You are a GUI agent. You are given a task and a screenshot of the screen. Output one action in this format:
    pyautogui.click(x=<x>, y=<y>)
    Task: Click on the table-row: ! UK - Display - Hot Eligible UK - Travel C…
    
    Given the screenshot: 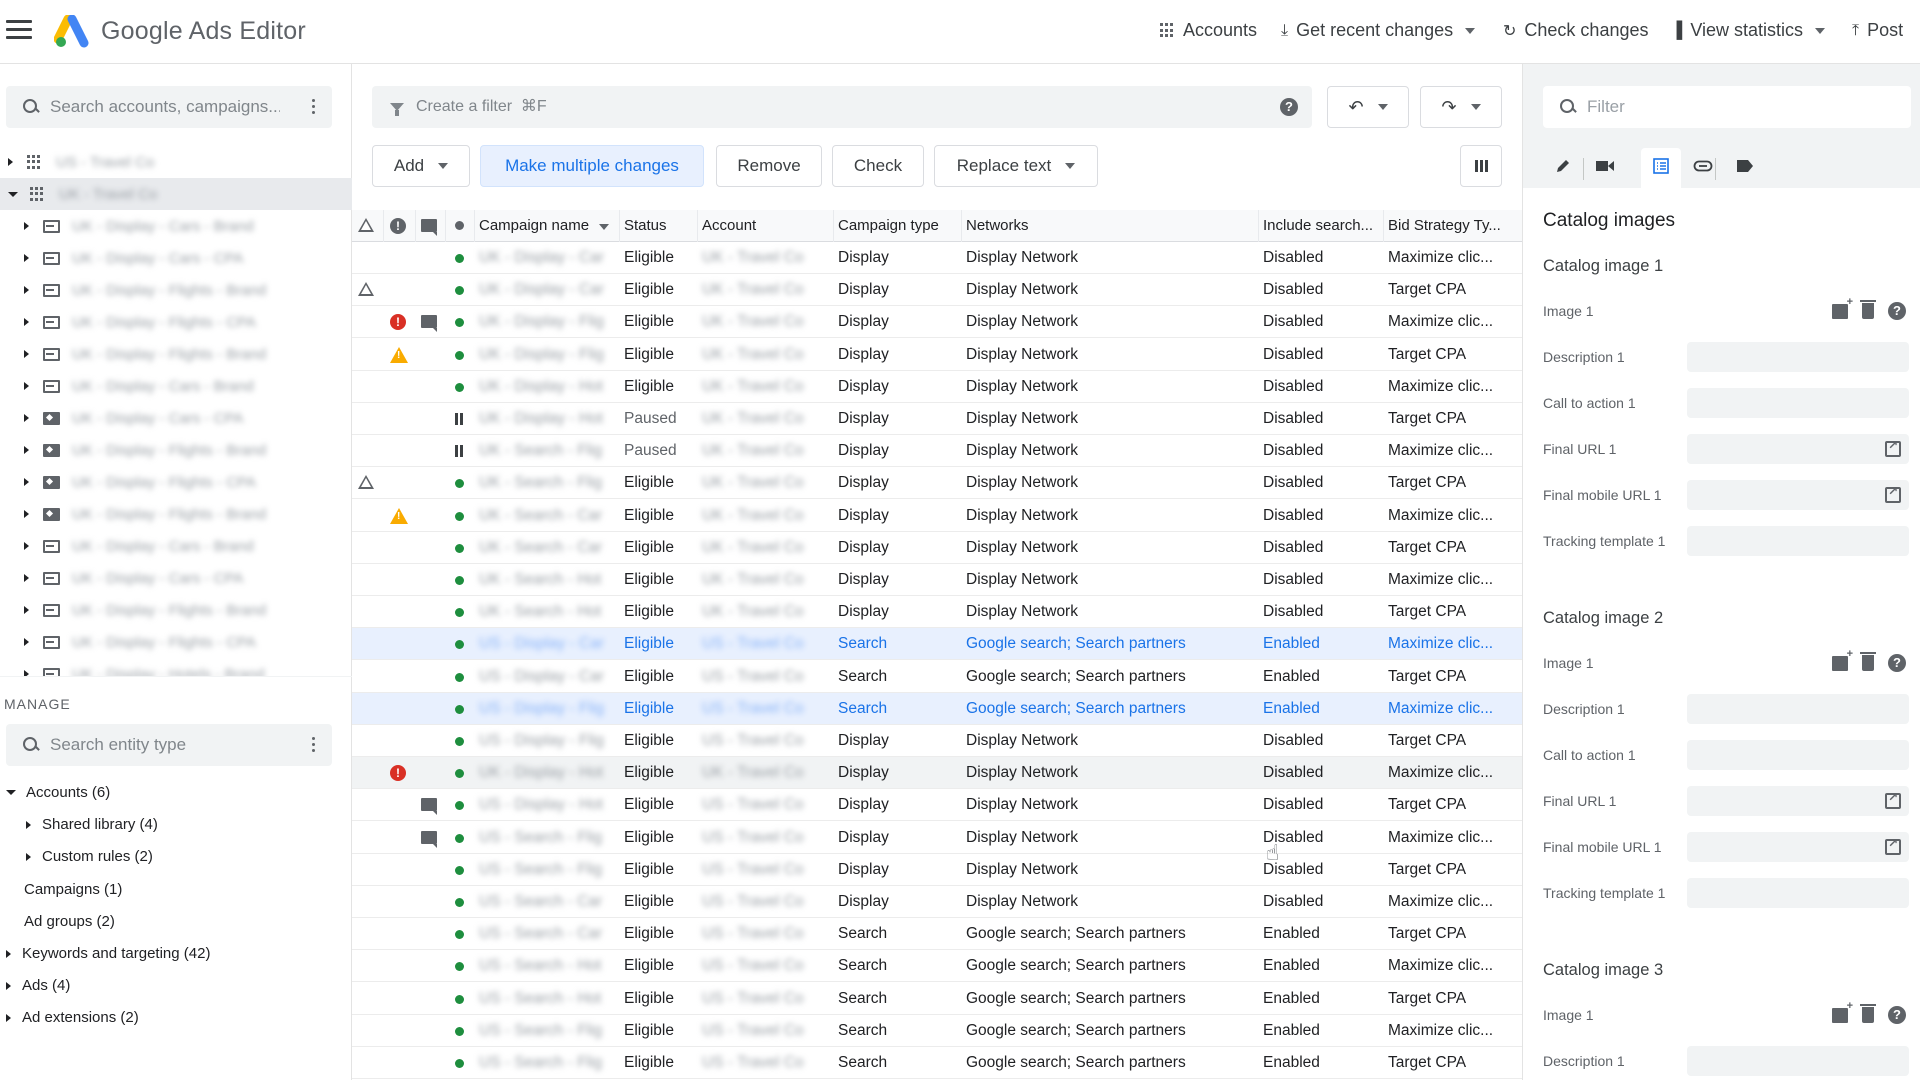 What is the action you would take?
    pyautogui.click(x=937, y=773)
    